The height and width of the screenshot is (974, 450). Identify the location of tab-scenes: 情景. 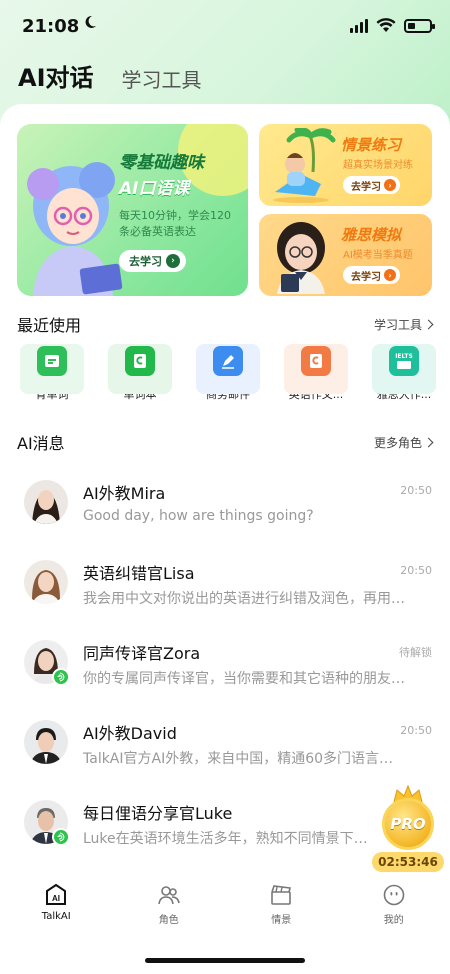
(281, 912).